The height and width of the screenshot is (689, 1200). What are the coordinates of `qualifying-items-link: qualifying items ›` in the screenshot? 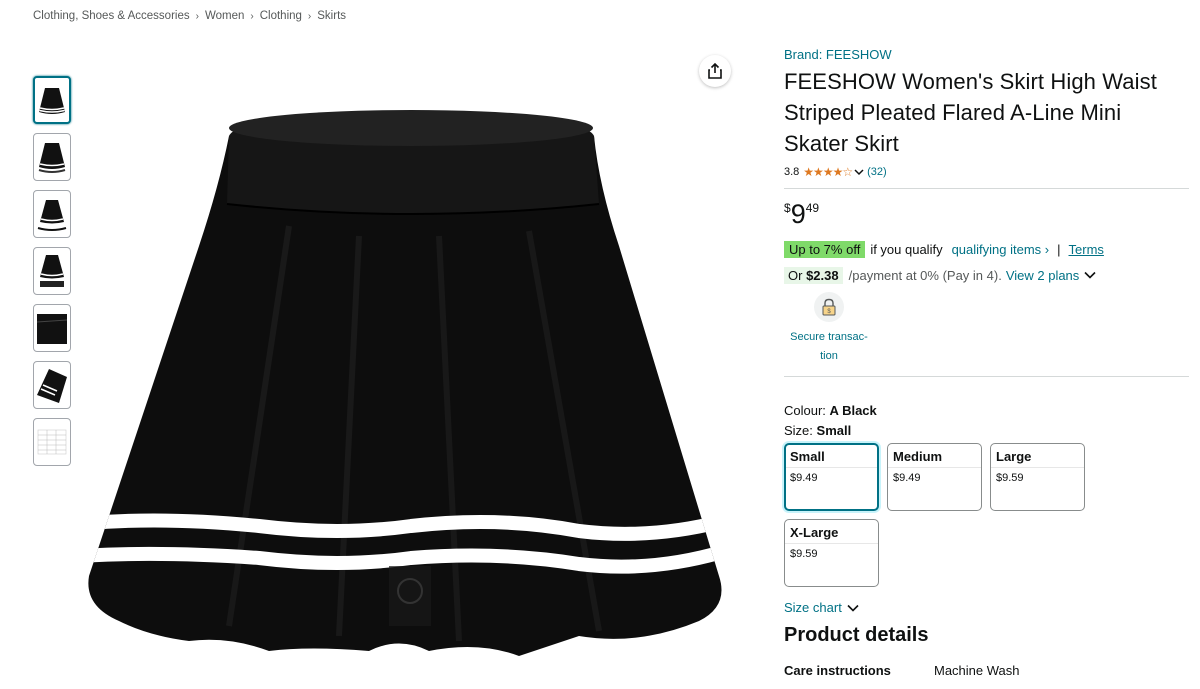 It's located at (1001, 249).